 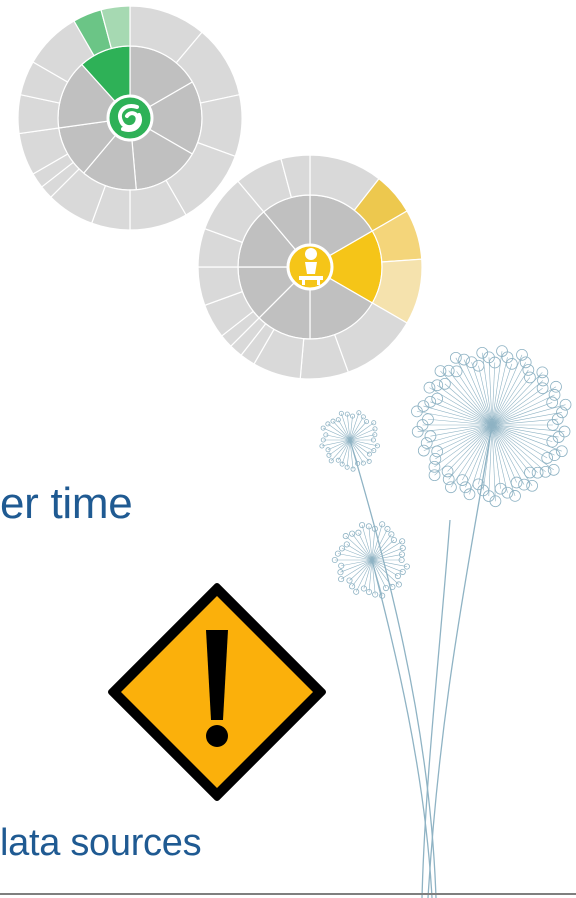 What do you see at coordinates (66, 503) in the screenshot?
I see `headline-text-top: er time` at bounding box center [66, 503].